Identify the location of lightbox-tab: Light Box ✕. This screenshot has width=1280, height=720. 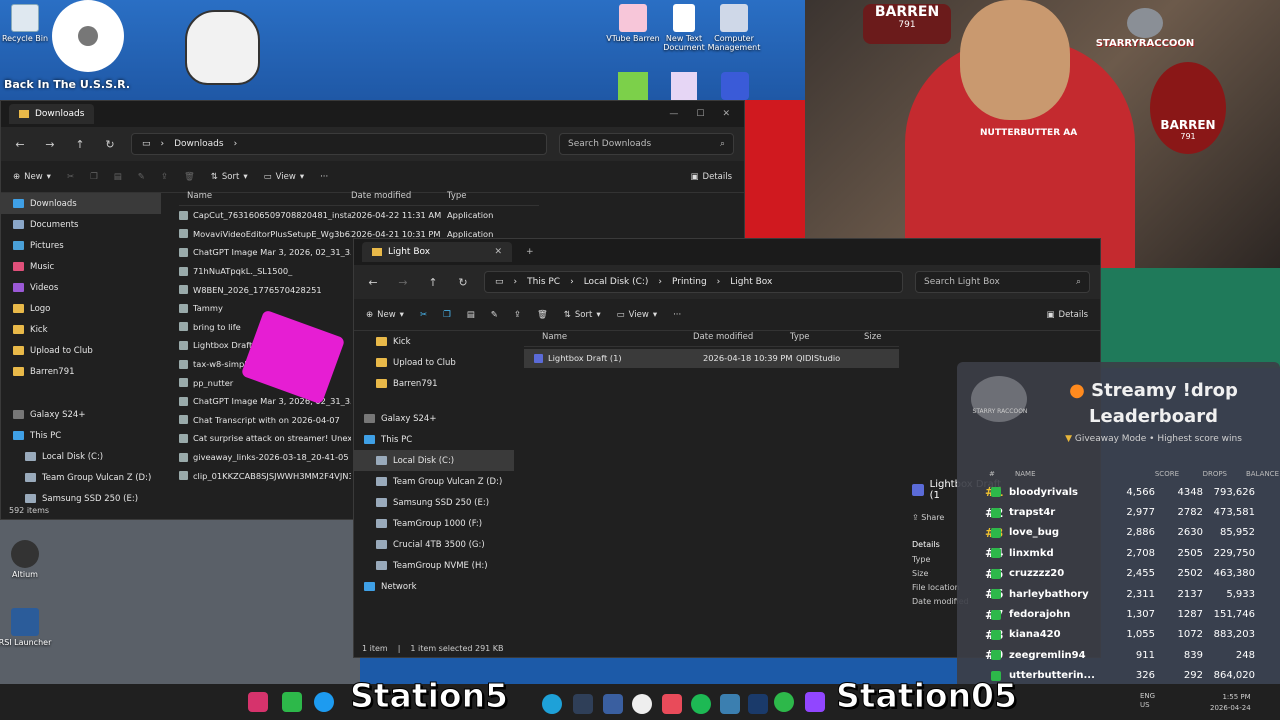
(437, 252).